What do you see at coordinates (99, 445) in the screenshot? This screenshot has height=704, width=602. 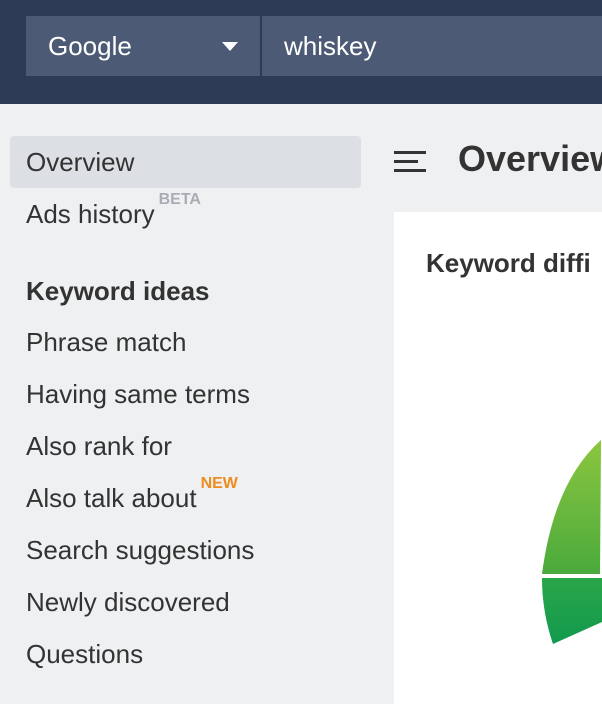 I see `sidebar-item-label: Also rank for` at bounding box center [99, 445].